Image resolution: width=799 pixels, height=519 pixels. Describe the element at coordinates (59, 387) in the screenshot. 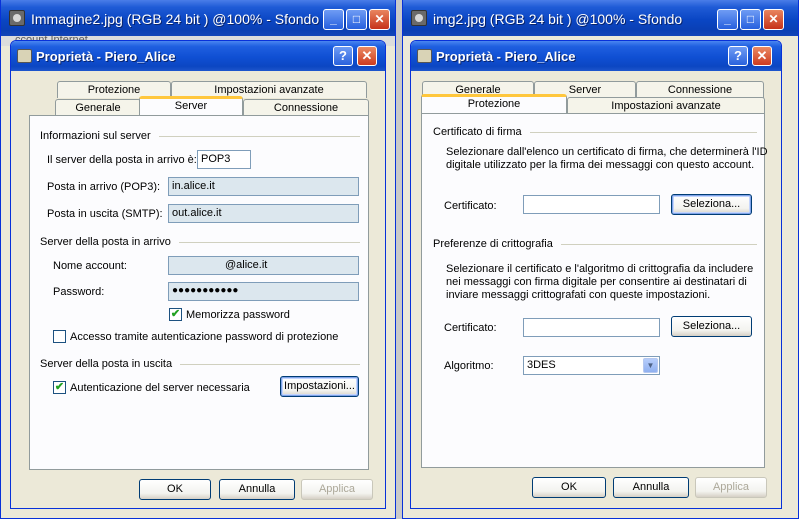

I see `server-auth-checkbox: ✔` at that location.